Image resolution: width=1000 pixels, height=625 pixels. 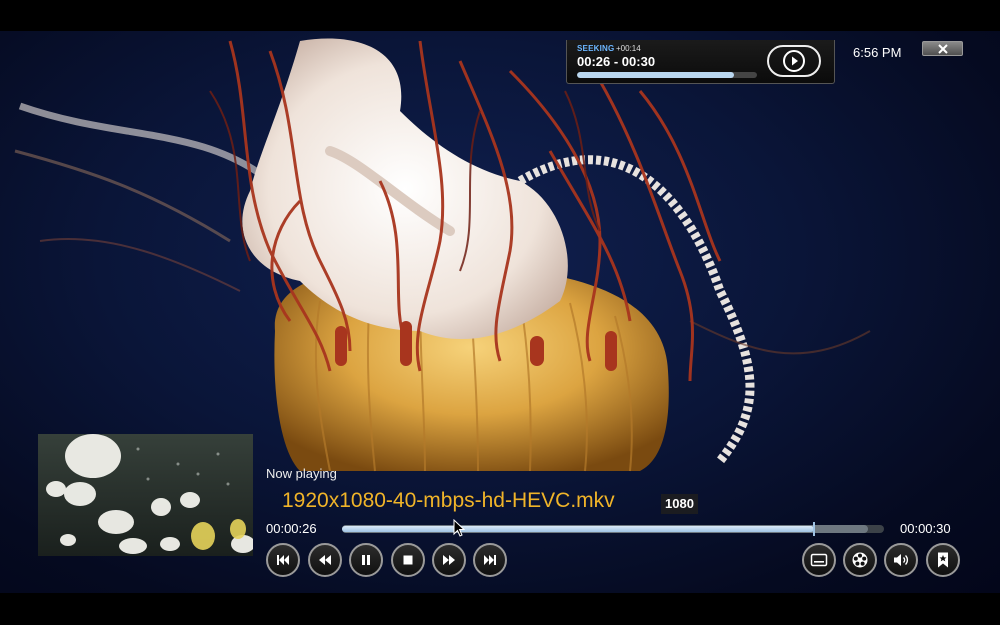 I want to click on bookmark-icon, so click(x=943, y=560).